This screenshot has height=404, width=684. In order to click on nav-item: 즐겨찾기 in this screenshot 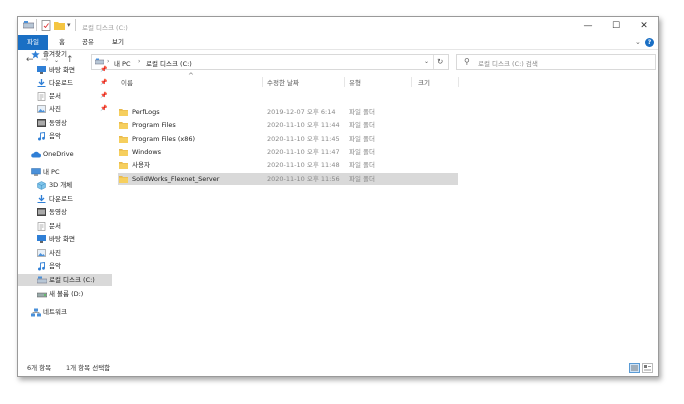, I will do `click(65, 54)`.